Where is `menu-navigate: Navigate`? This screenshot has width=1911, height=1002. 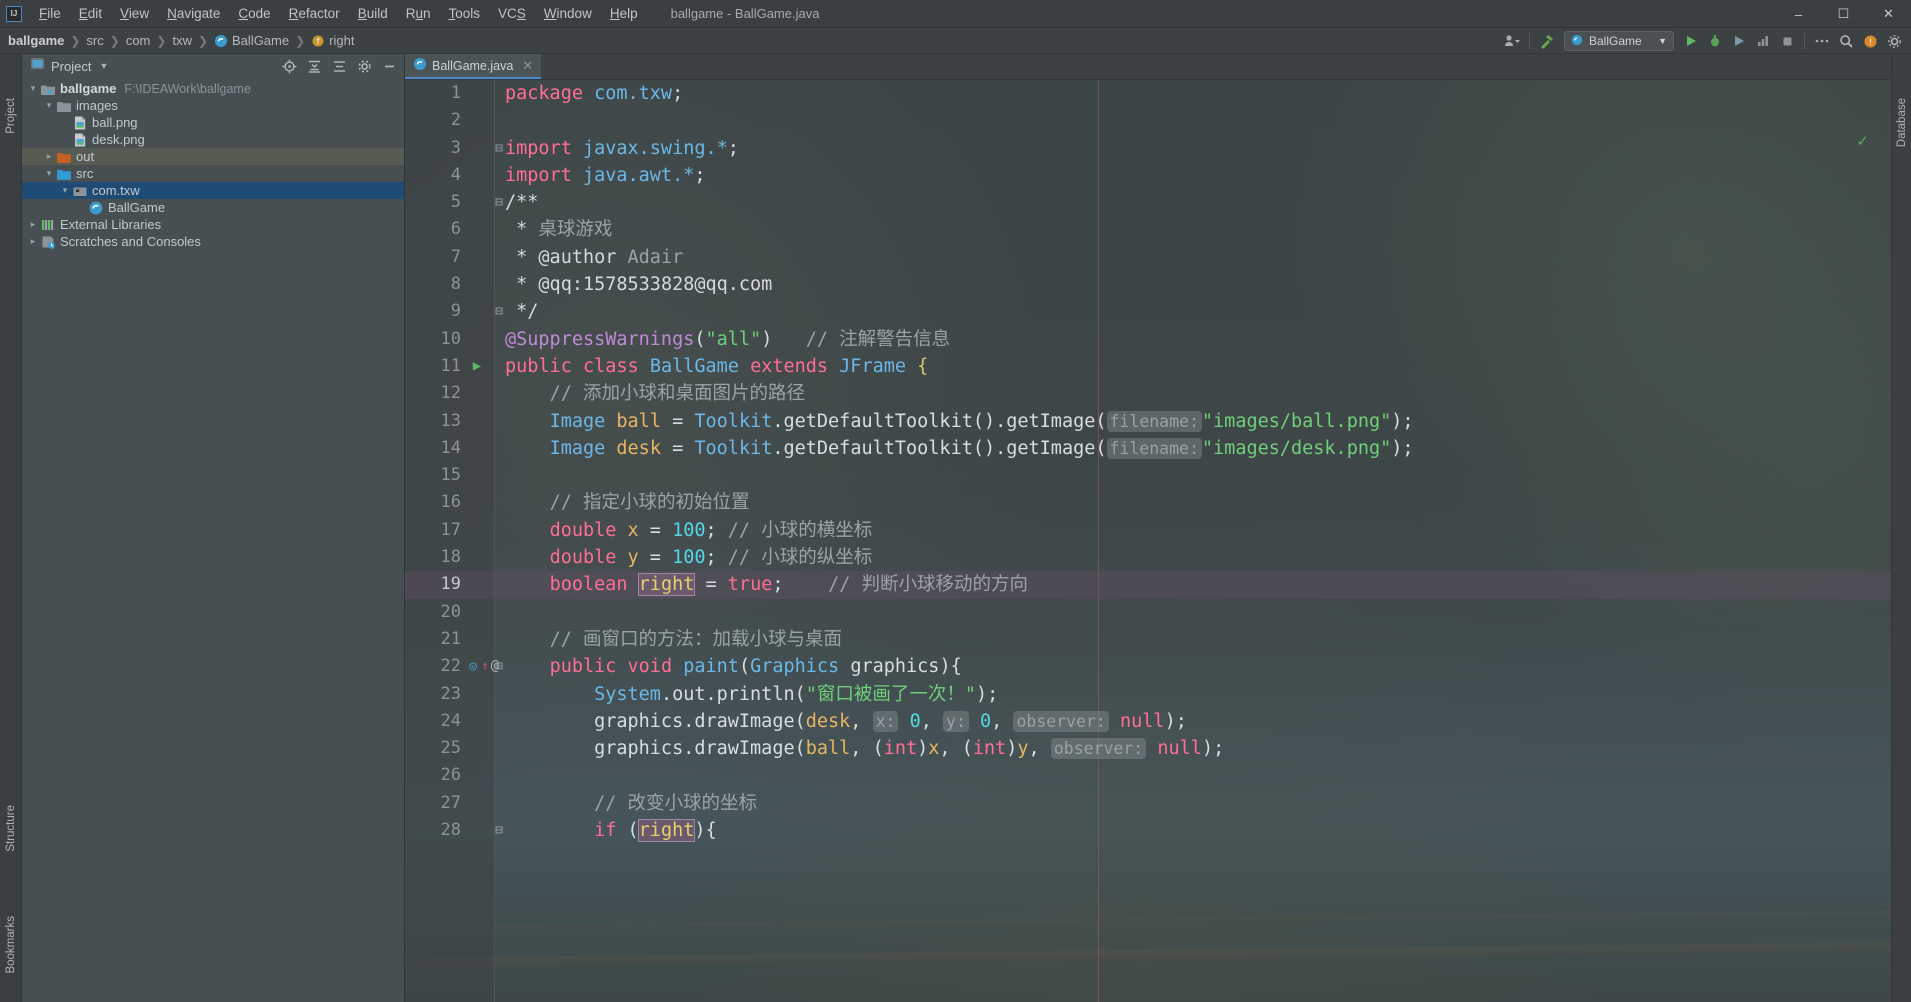
menu-navigate: Navigate is located at coordinates (193, 14).